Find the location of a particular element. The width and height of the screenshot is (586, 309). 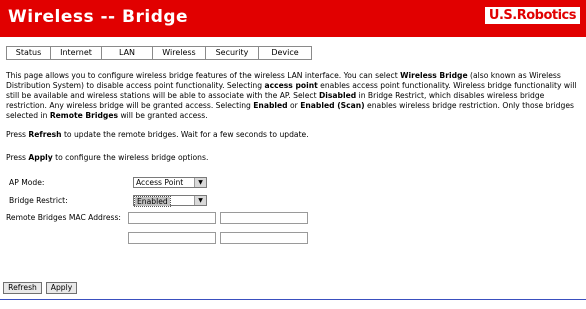

apply-button: Apply is located at coordinates (61, 288).